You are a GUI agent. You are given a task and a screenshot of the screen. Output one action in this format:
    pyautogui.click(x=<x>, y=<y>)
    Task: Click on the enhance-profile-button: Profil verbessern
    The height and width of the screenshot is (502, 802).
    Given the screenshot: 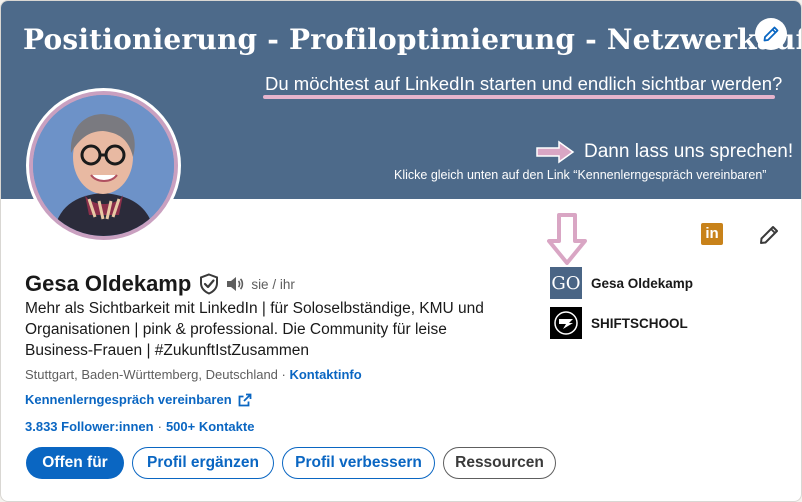 What is the action you would take?
    pyautogui.click(x=358, y=463)
    